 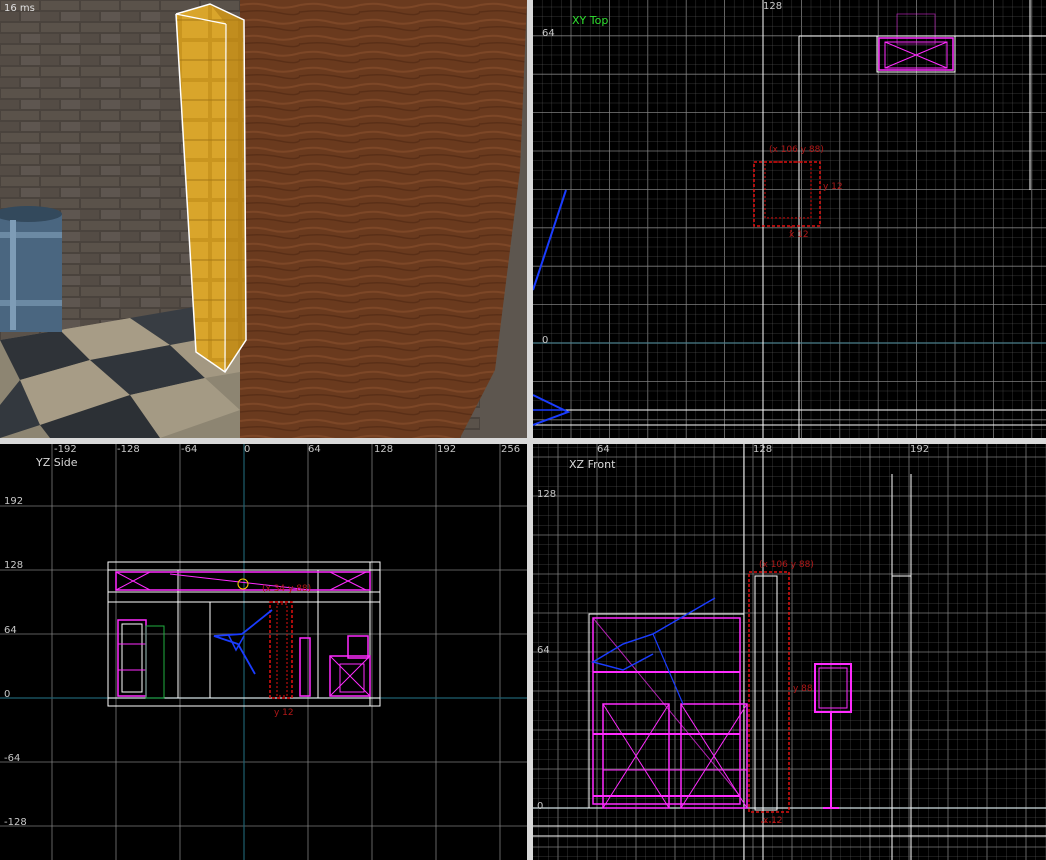 What do you see at coordinates (128, 449) in the screenshot?
I see `ruler-x-label: -128` at bounding box center [128, 449].